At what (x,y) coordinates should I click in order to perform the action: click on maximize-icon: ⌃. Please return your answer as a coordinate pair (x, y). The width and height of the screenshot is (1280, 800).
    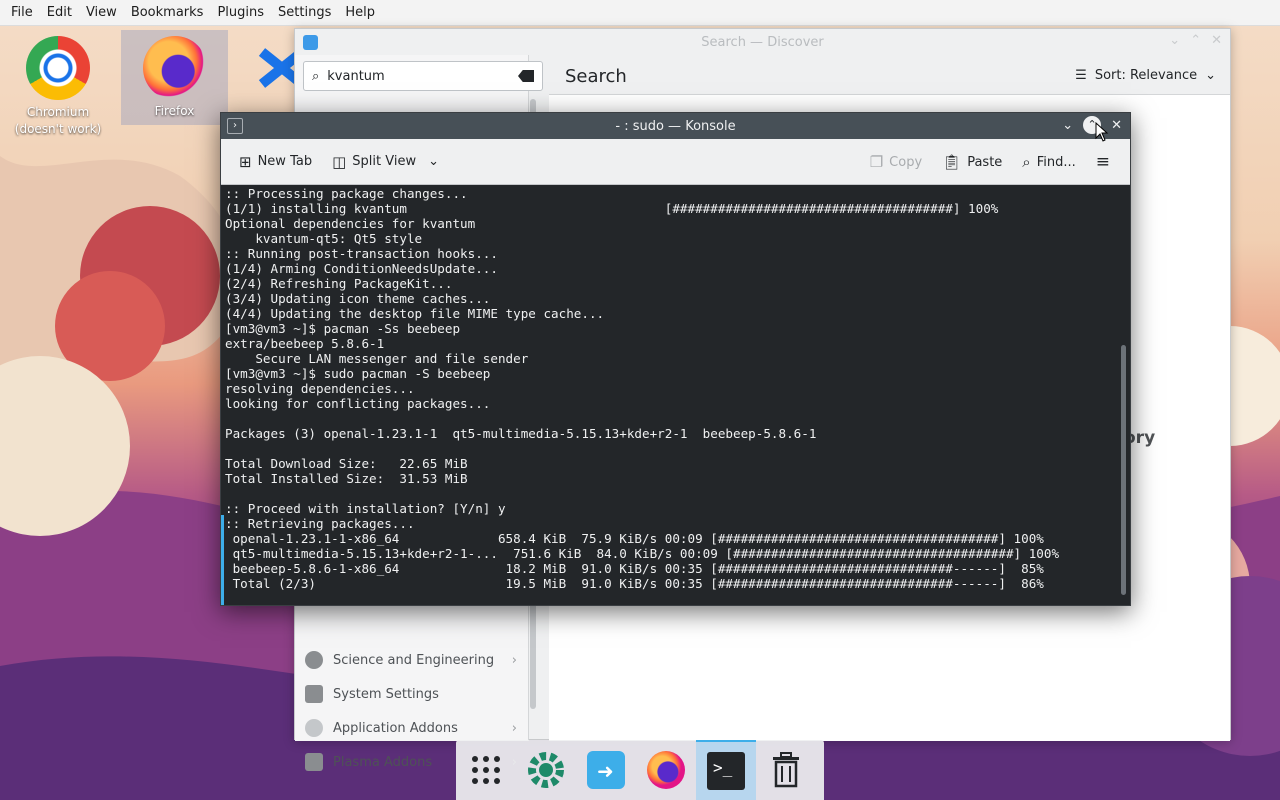
    Looking at the image, I should click on (1195, 40).